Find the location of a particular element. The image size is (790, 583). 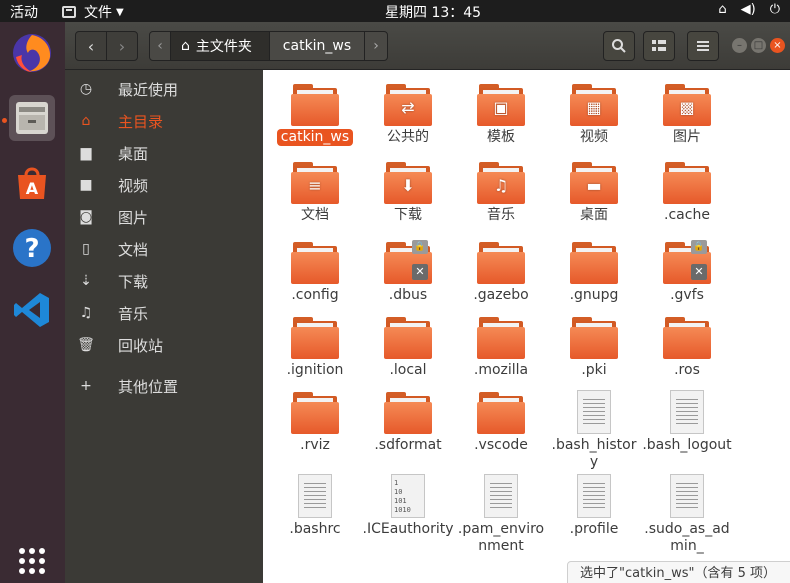

file-item: .bash_logout is located at coordinates (687, 422).